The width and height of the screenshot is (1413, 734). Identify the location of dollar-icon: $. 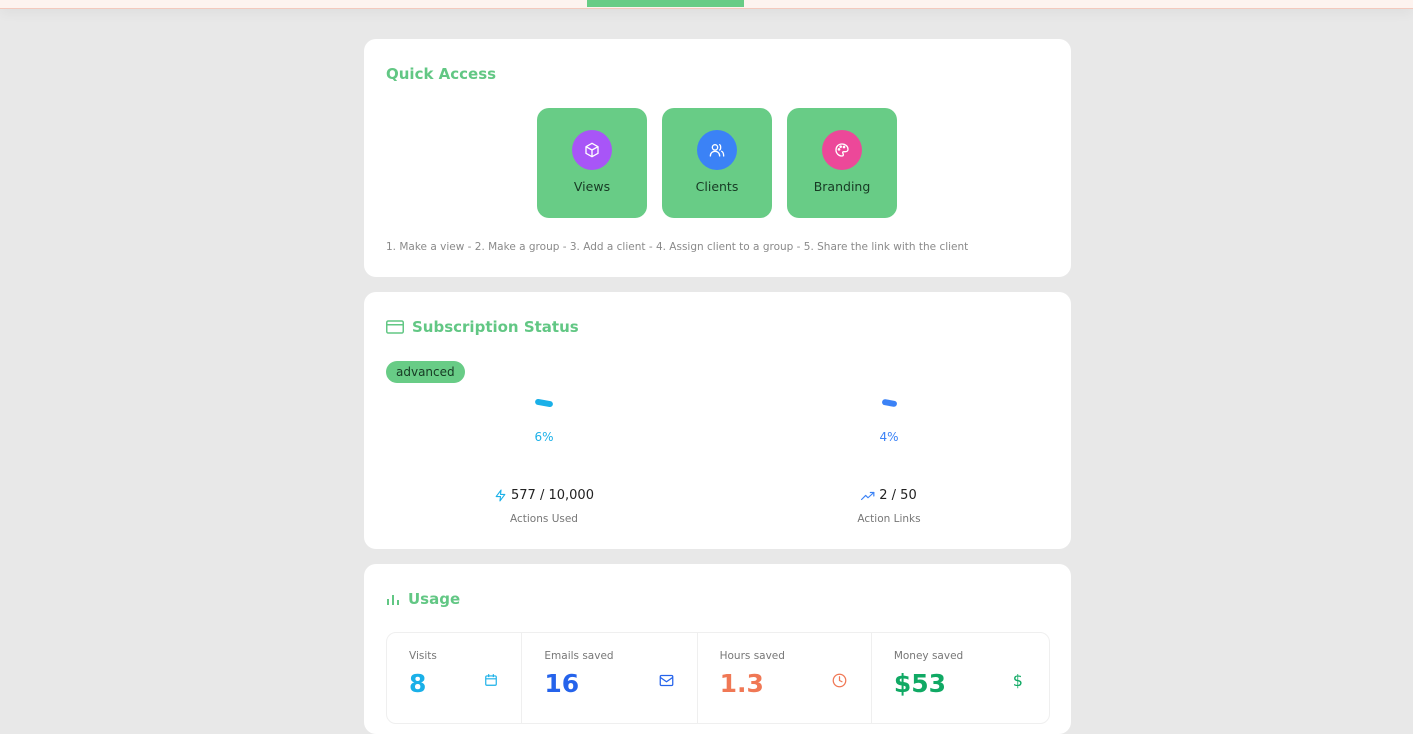
(1017, 680).